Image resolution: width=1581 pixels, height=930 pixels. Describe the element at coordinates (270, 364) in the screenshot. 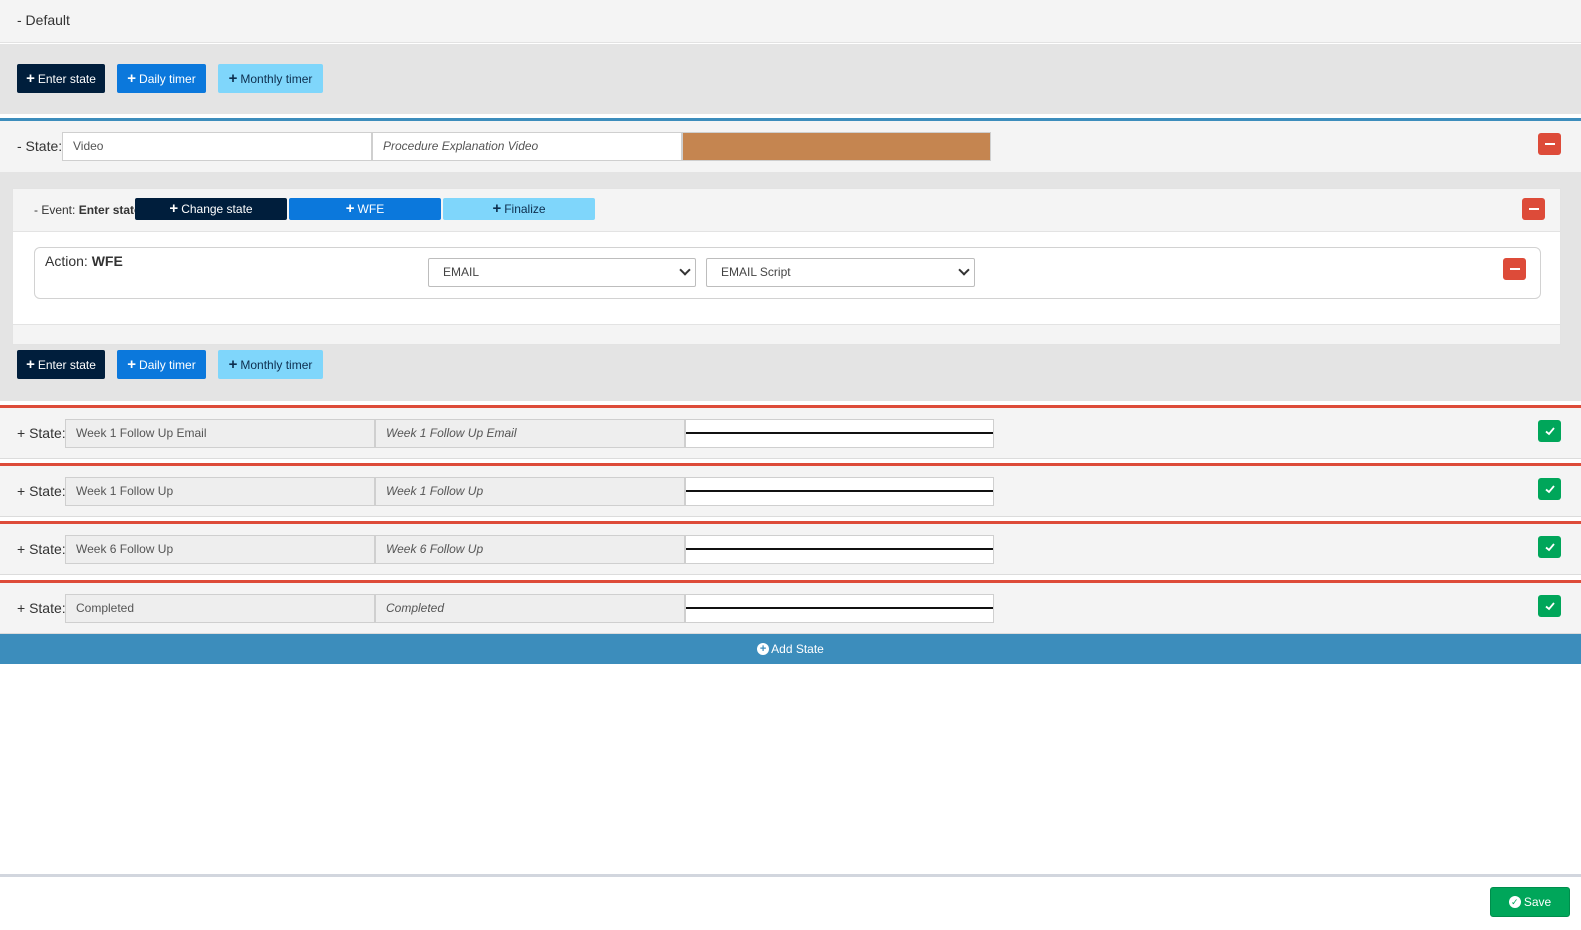

I see `state-monthly-timer-button: + Monthly timer` at that location.